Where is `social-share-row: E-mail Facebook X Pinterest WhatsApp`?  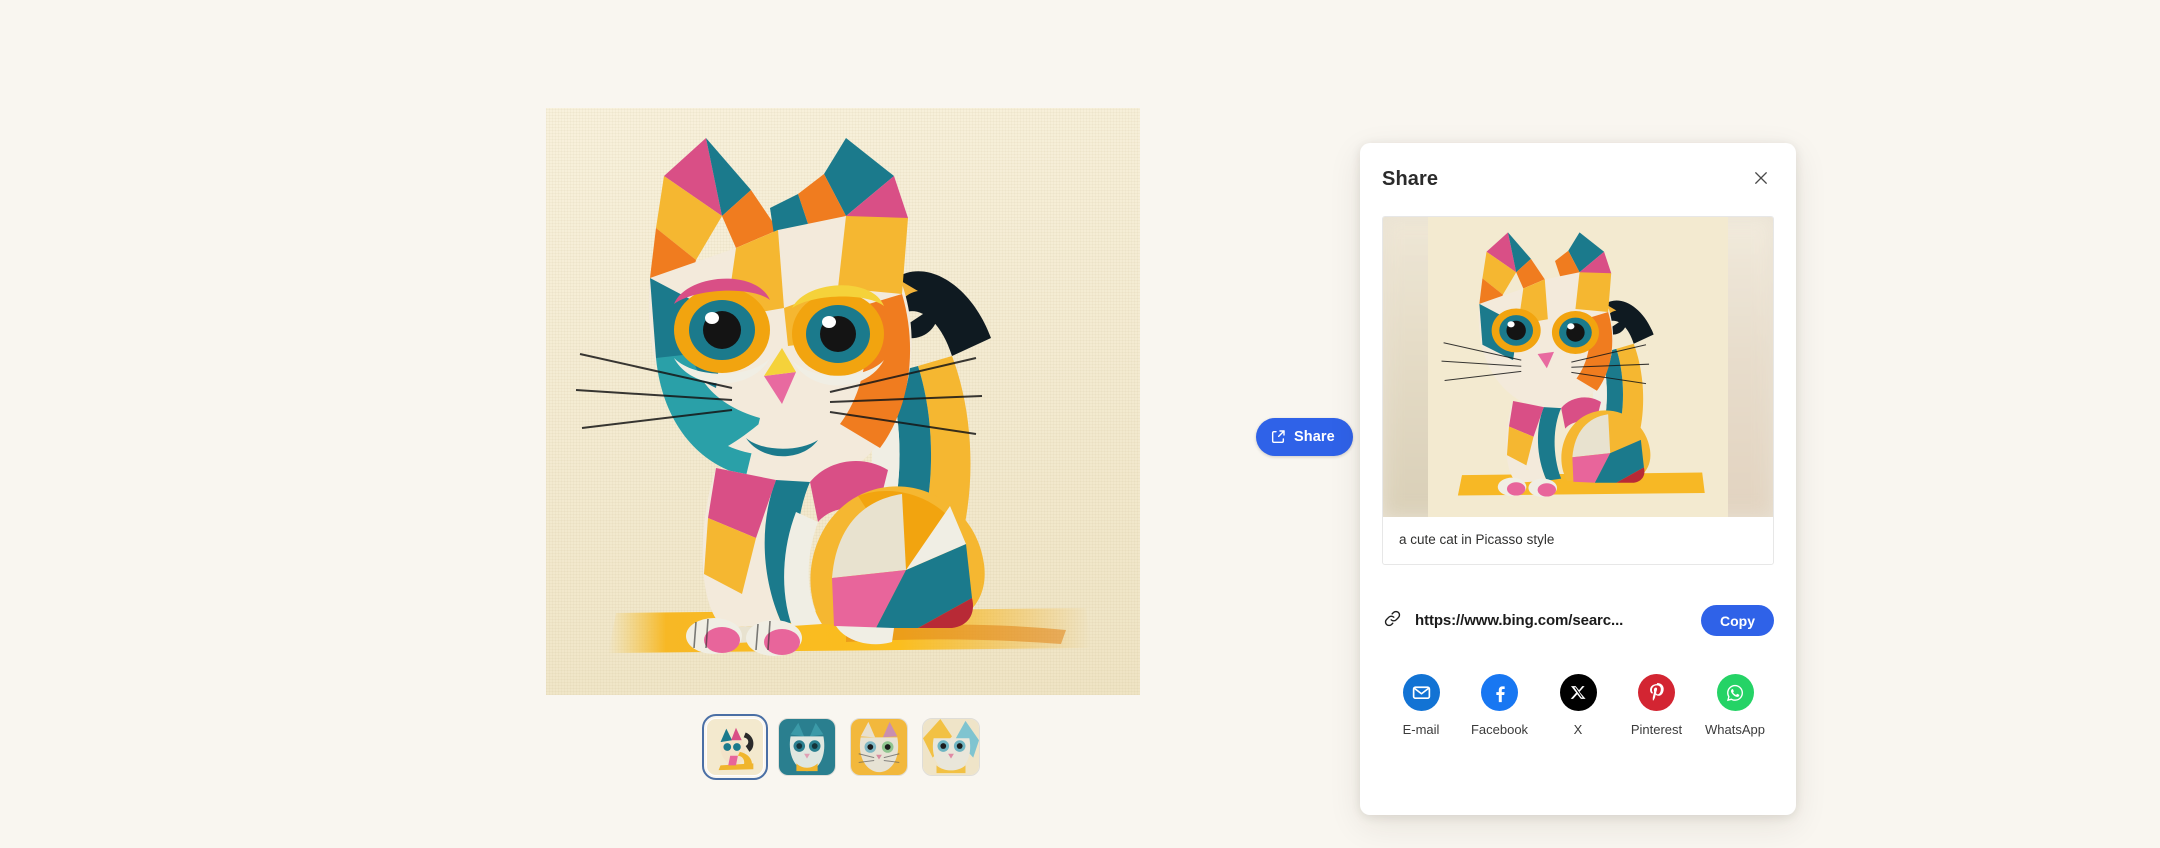
social-share-row: E-mail Facebook X Pinterest WhatsApp is located at coordinates (1578, 705).